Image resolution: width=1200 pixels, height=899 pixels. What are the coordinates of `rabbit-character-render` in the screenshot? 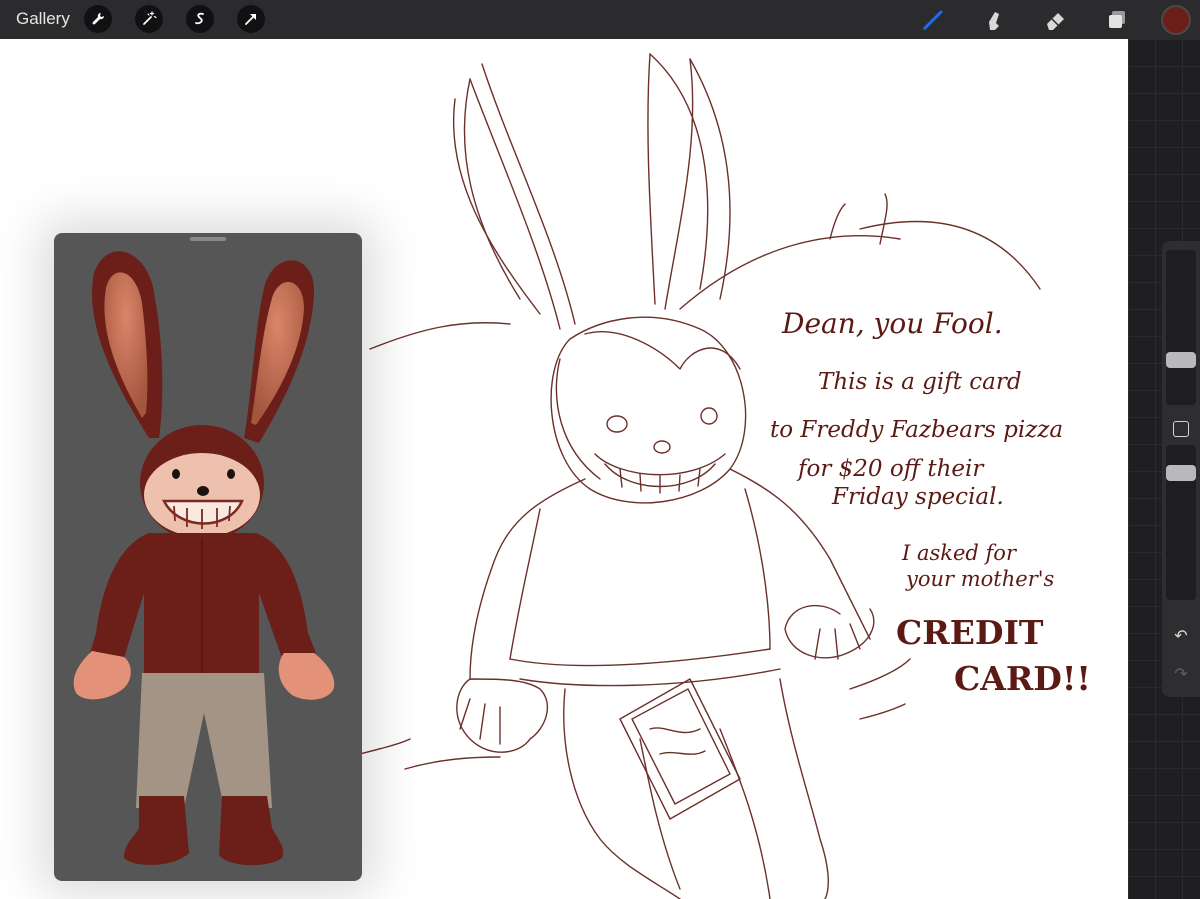 It's located at (204, 558).